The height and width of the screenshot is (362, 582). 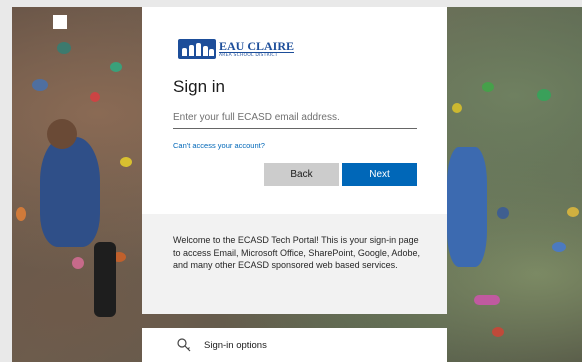 I want to click on district-logo: EAU CLAIRE AREA SCHOOL DISTRICT, so click(x=236, y=49).